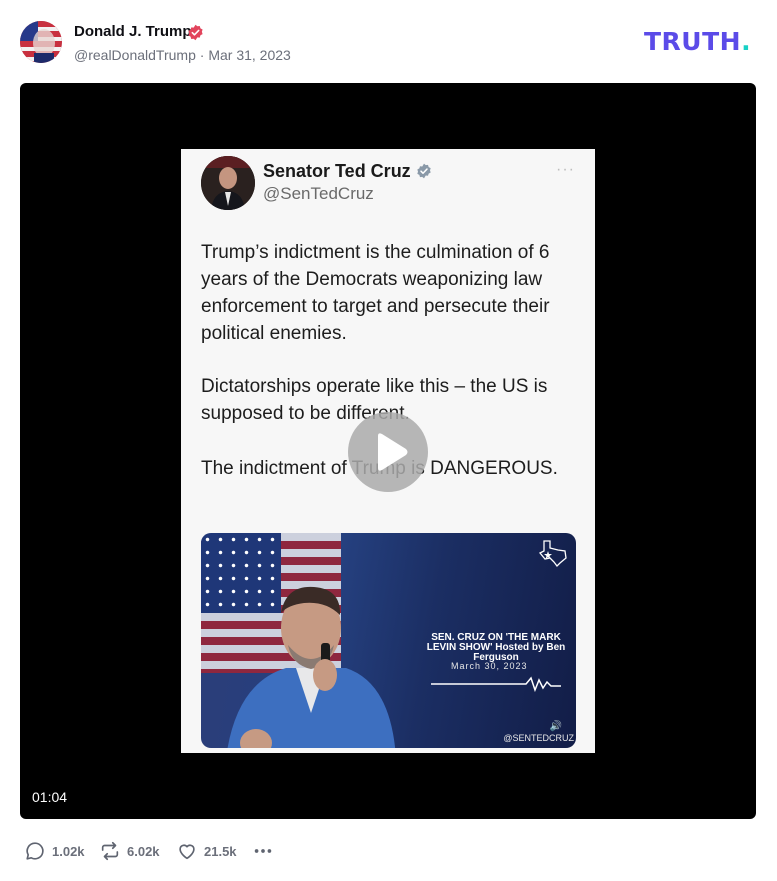  What do you see at coordinates (337, 171) in the screenshot?
I see `embedded-tweet-name: Senator Ted Cruz` at bounding box center [337, 171].